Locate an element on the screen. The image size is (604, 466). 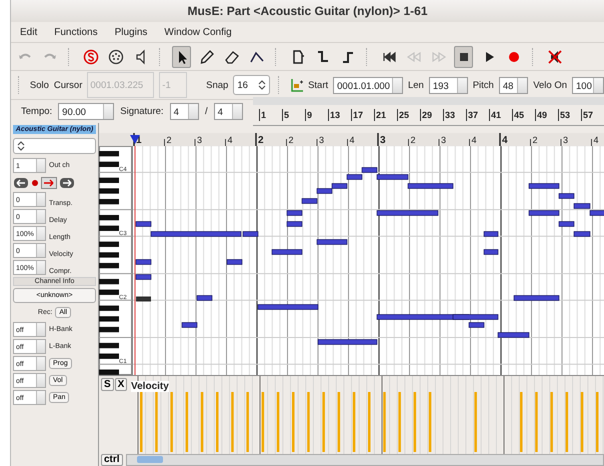
stop-button is located at coordinates (463, 57).